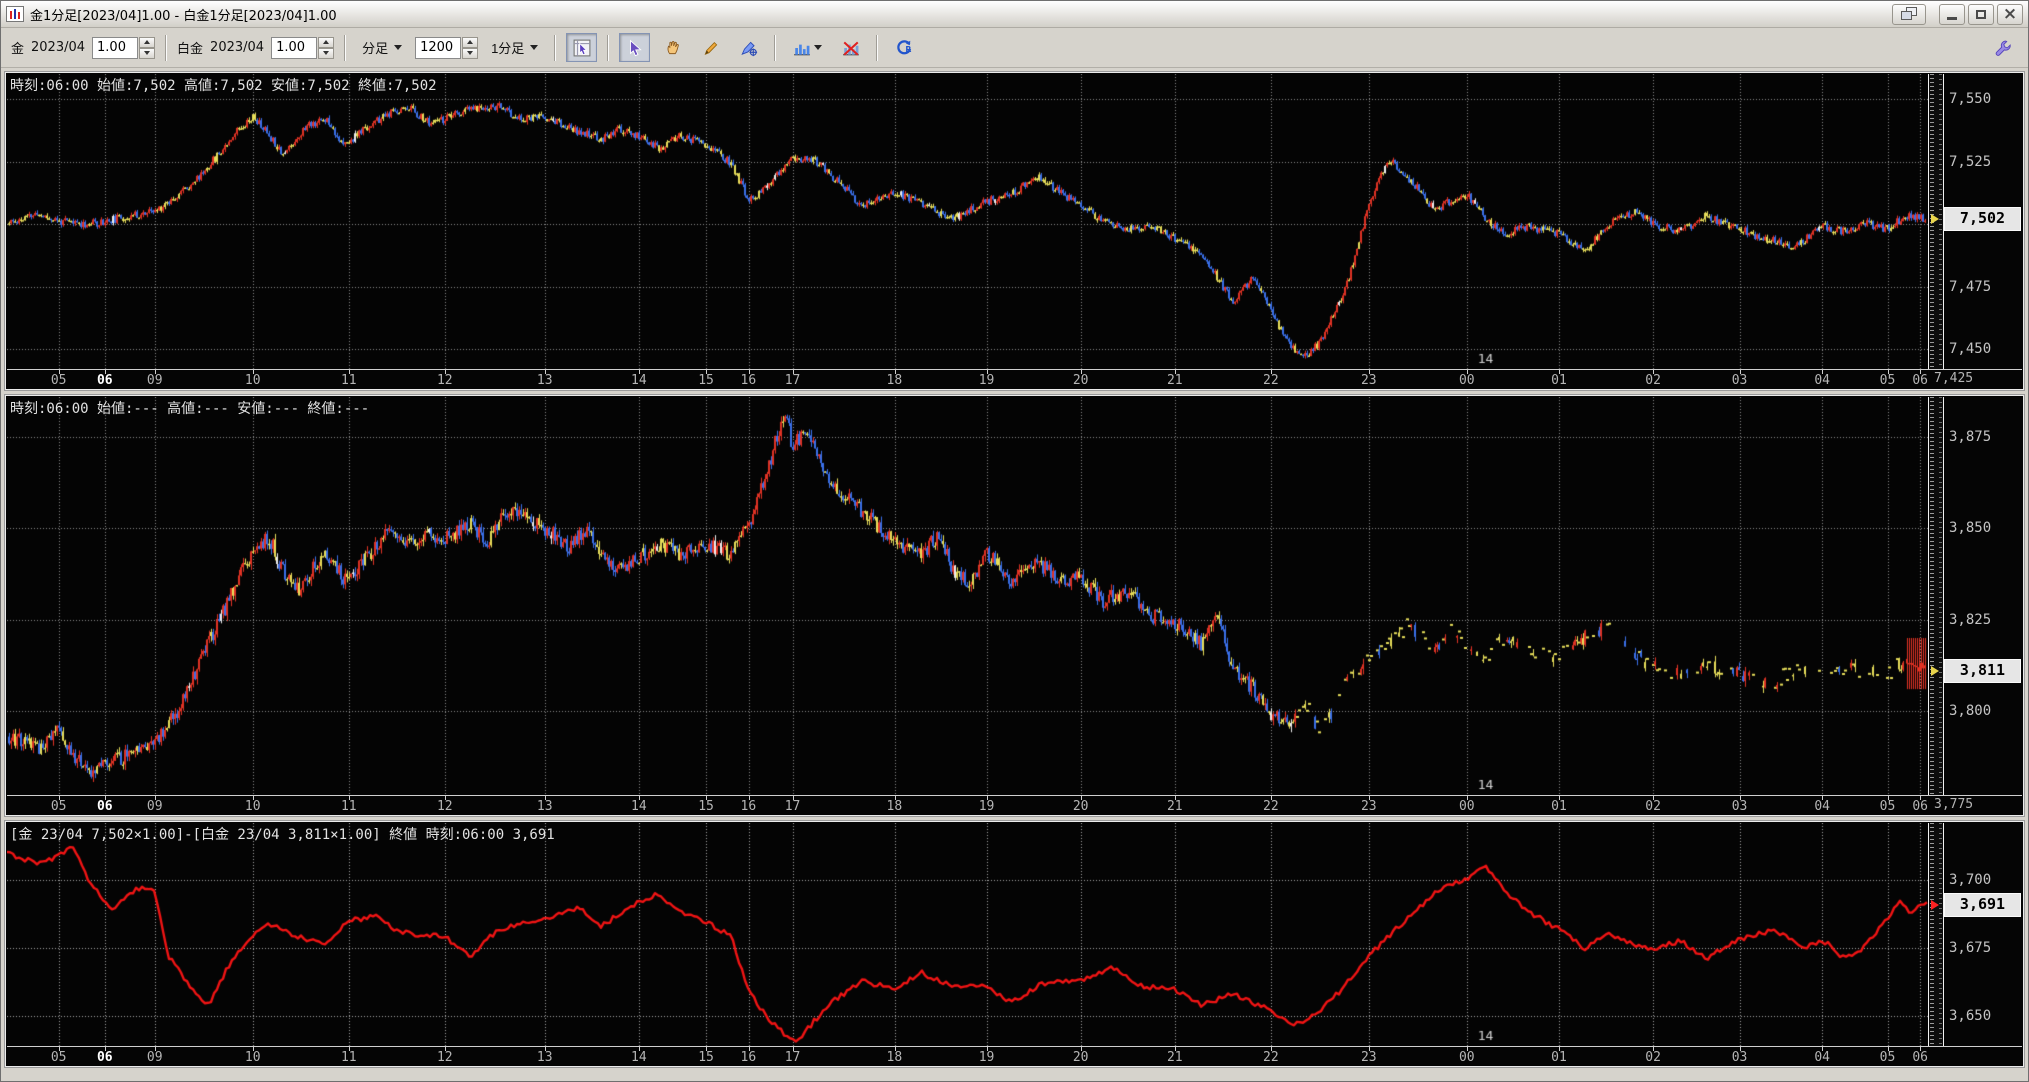  I want to click on pointer-tool-button, so click(635, 47).